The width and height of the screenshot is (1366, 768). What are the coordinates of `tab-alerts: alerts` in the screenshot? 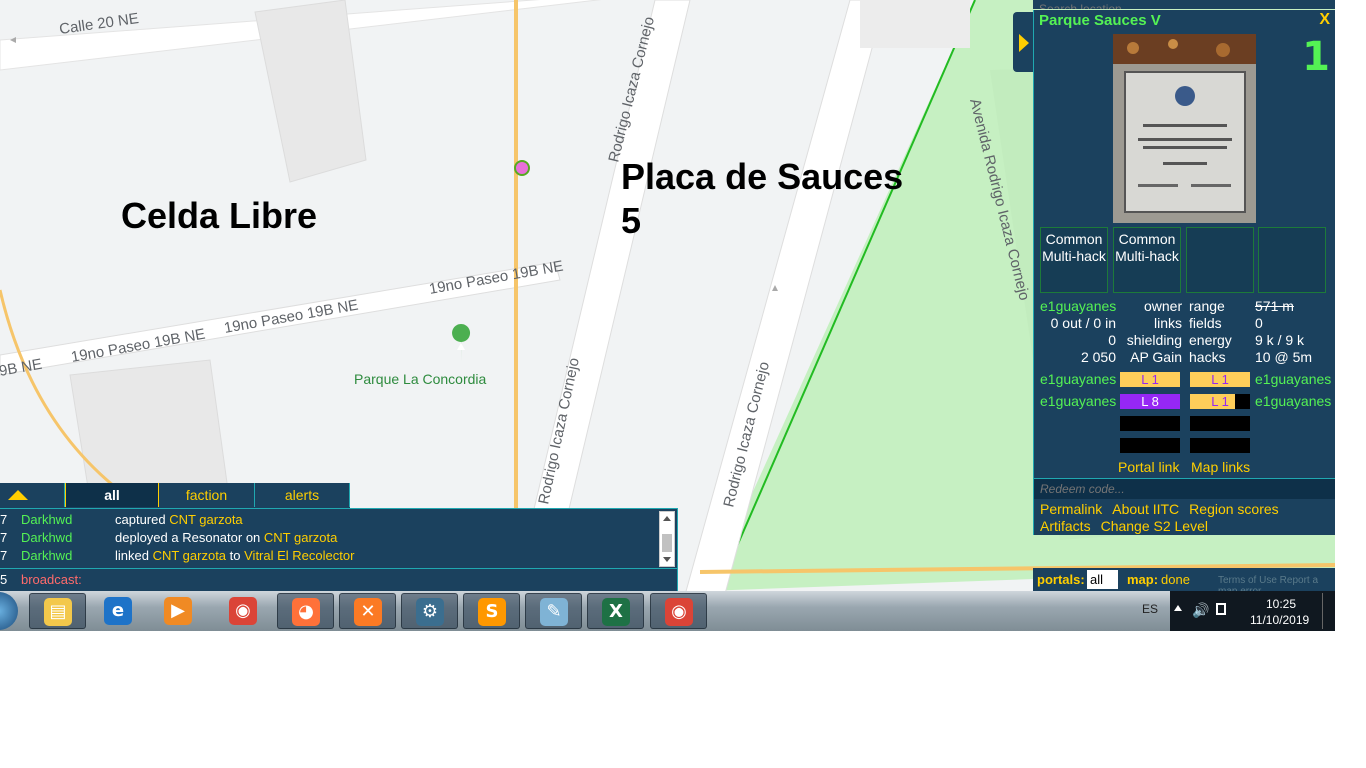 It's located at (302, 495).